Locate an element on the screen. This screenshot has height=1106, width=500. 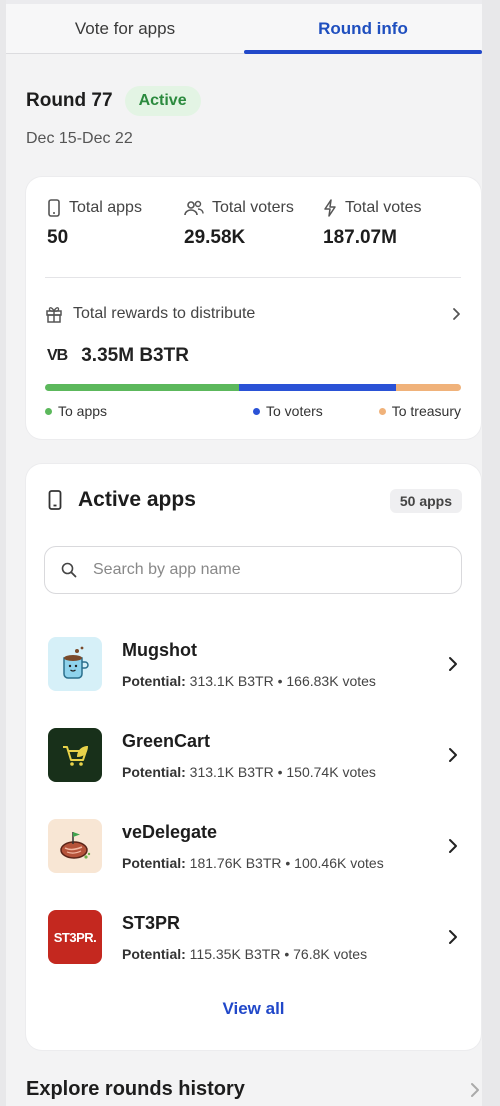
mug-icon is located at coordinates (76, 662).